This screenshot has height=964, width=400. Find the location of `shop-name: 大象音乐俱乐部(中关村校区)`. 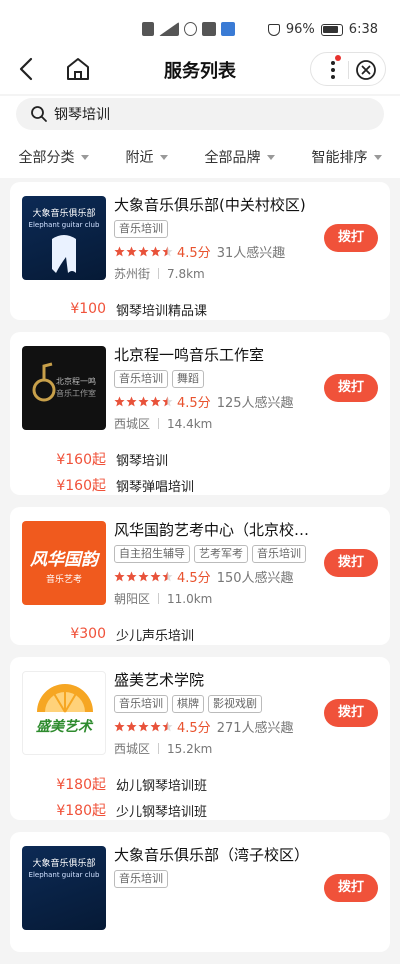

shop-name: 大象音乐俱乐部(中关村校区) is located at coordinates (217, 205).